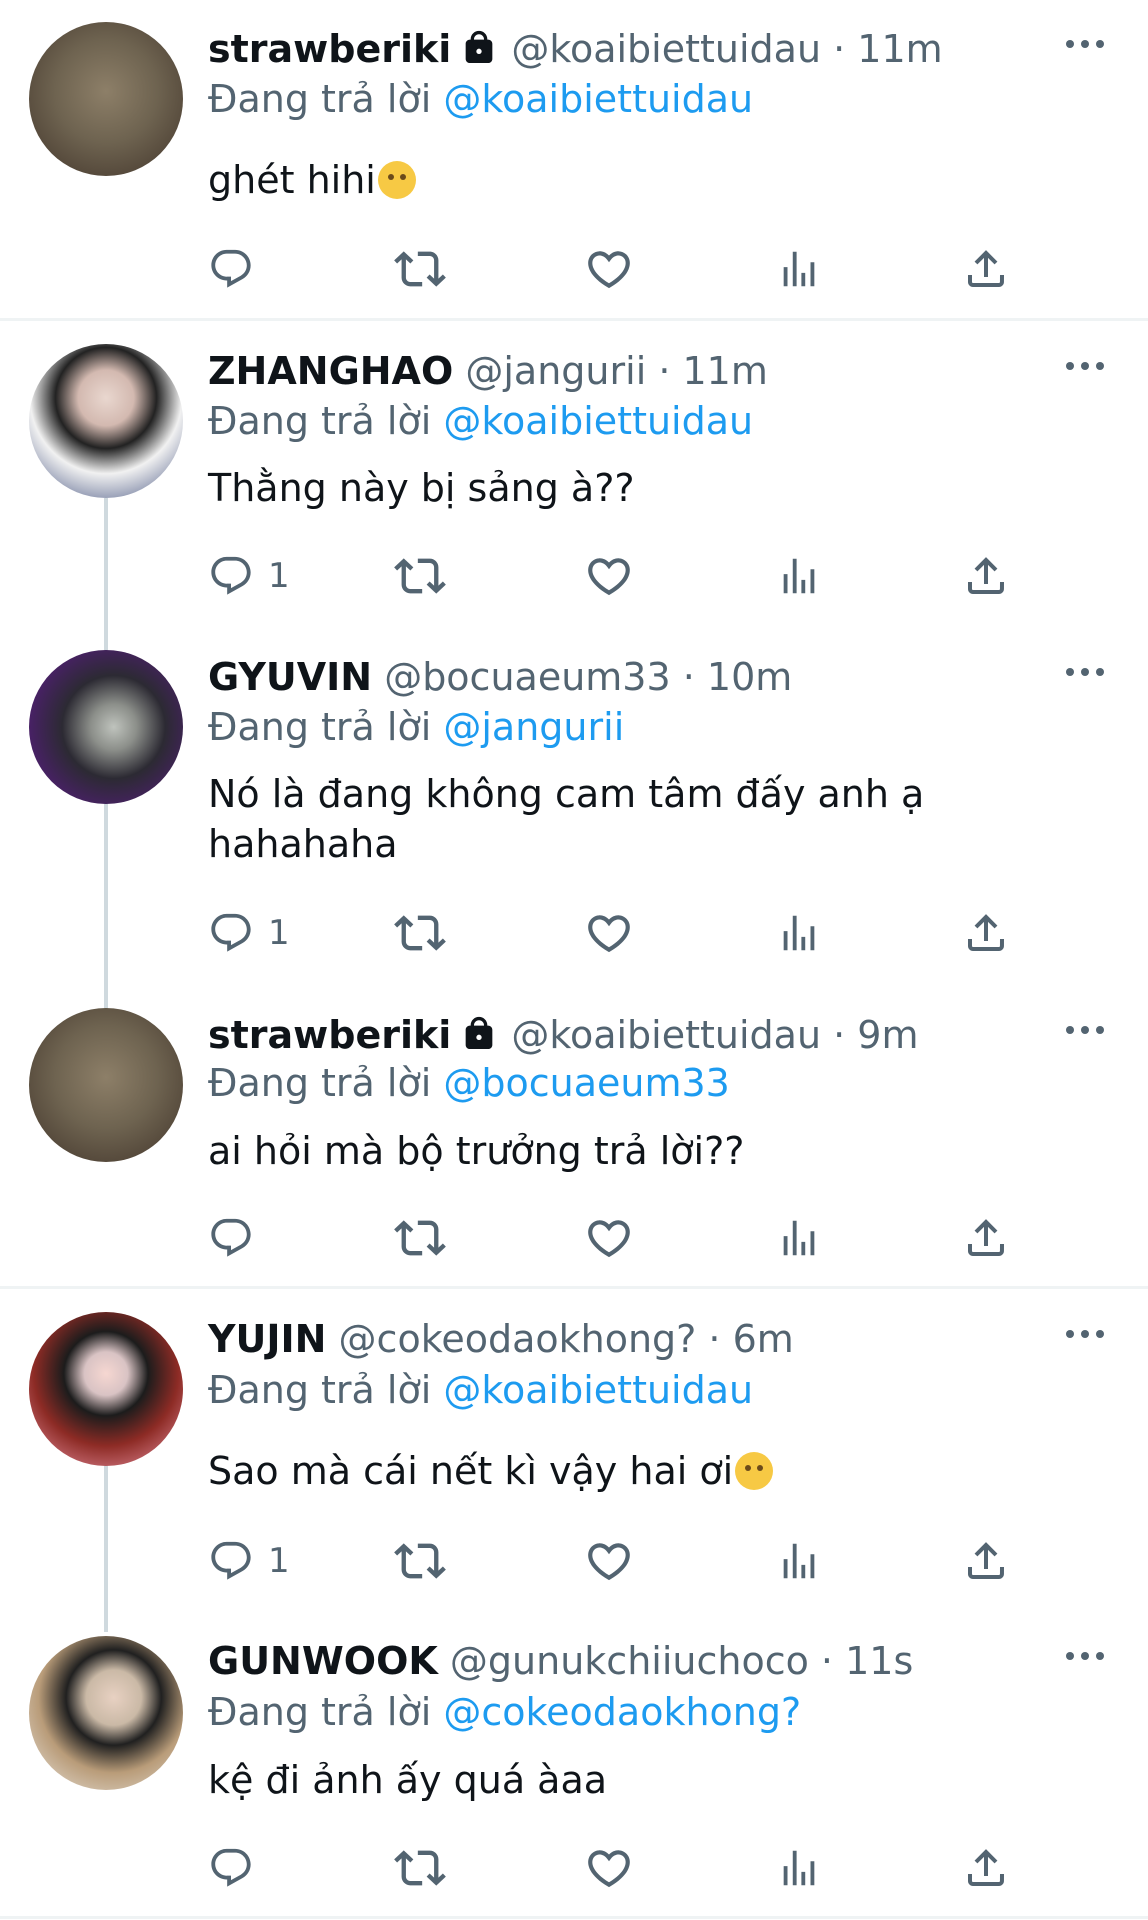 This screenshot has height=1920, width=1148. I want to click on handle: @bocuaeum33, so click(527, 677).